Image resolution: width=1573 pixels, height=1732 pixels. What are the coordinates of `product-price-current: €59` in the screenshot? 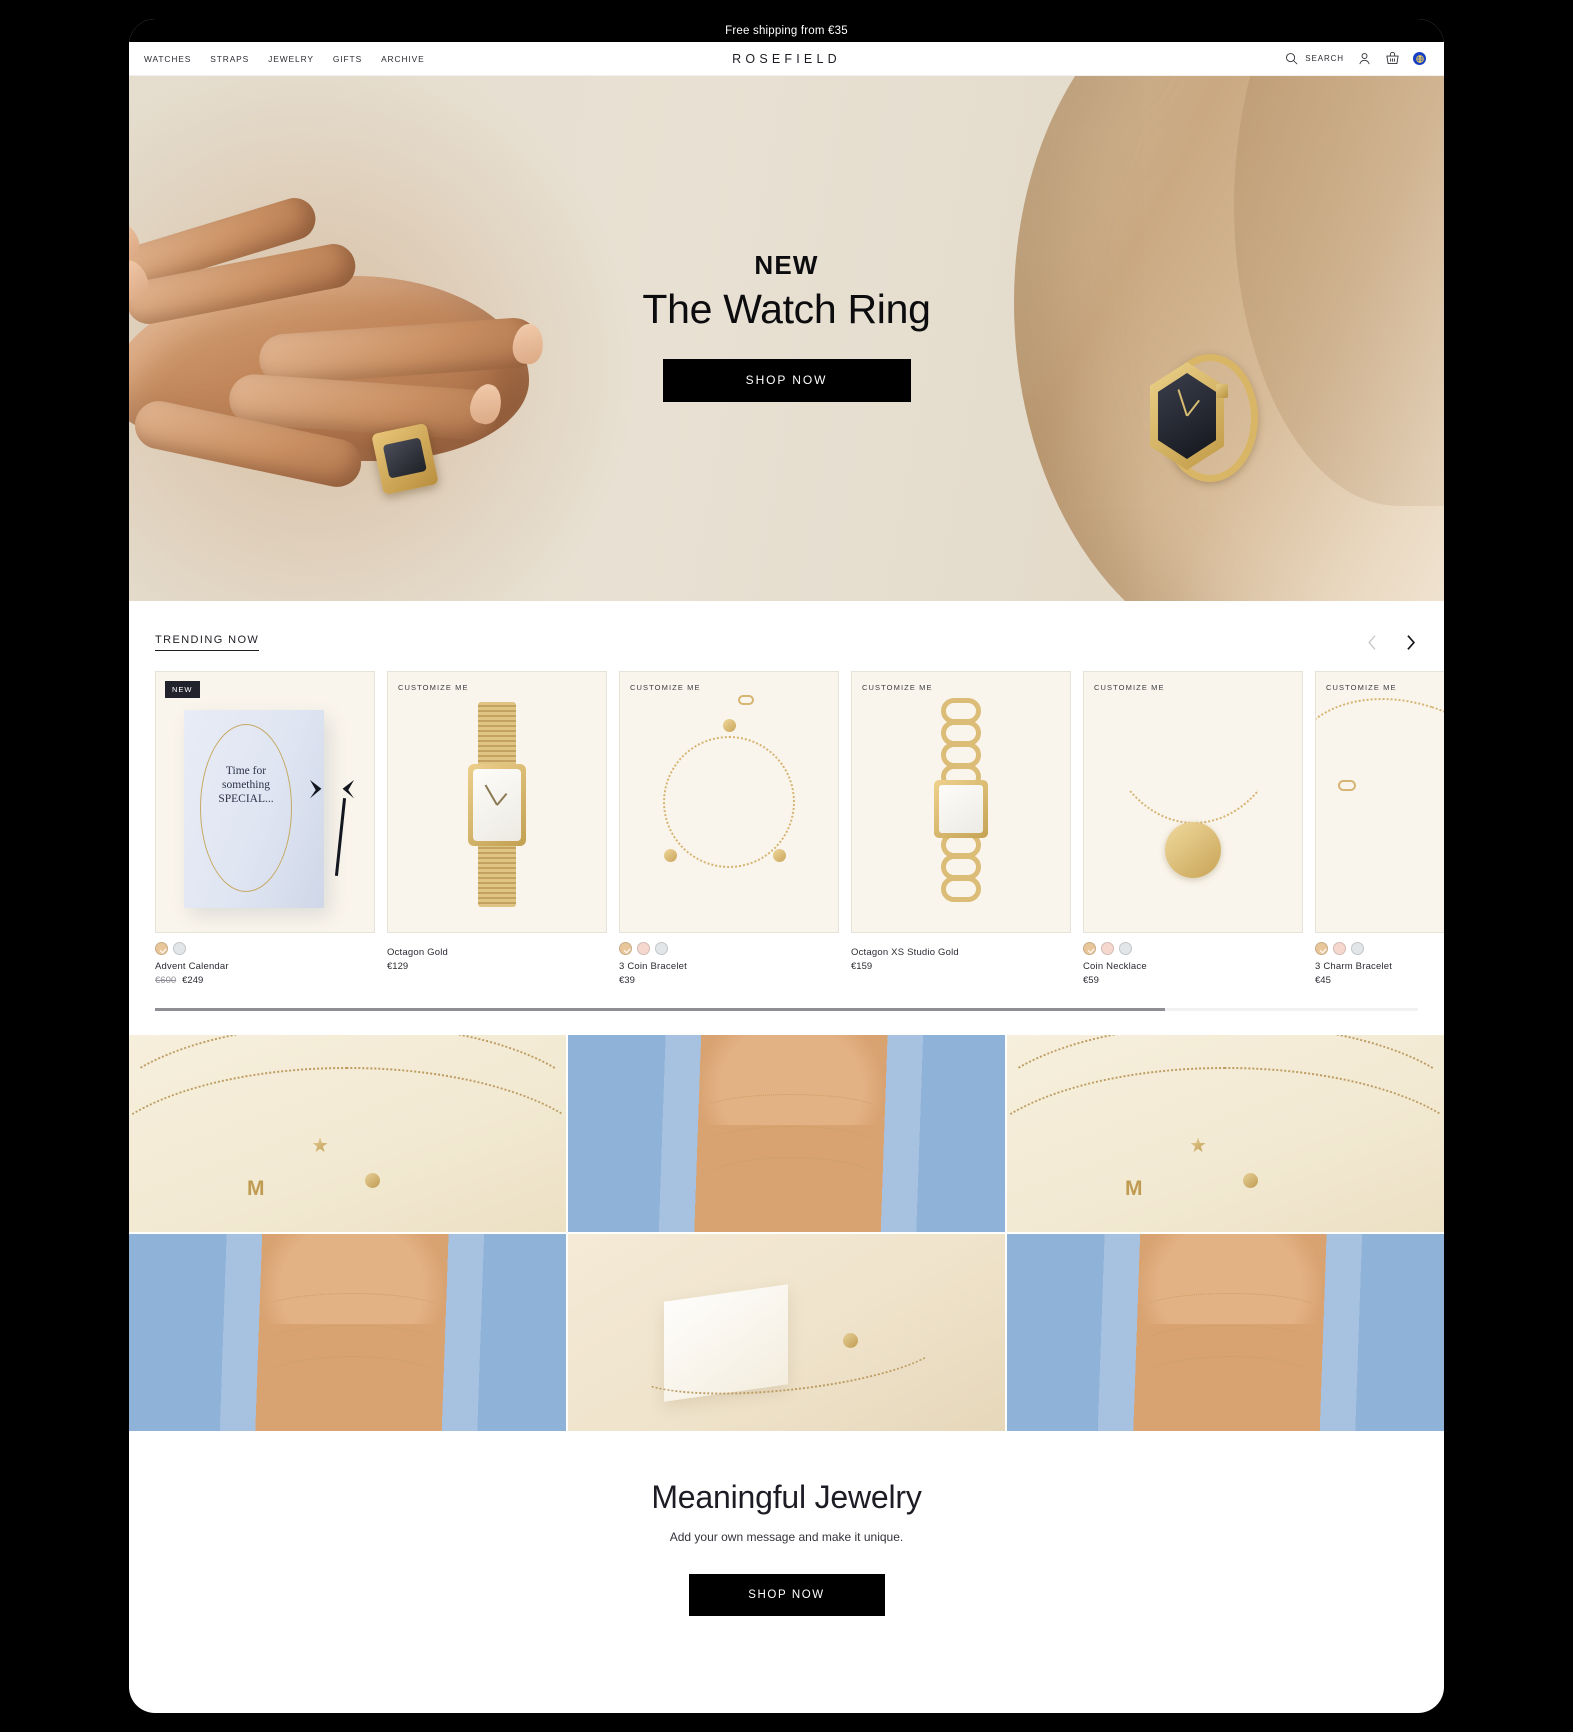 It's located at (1091, 980).